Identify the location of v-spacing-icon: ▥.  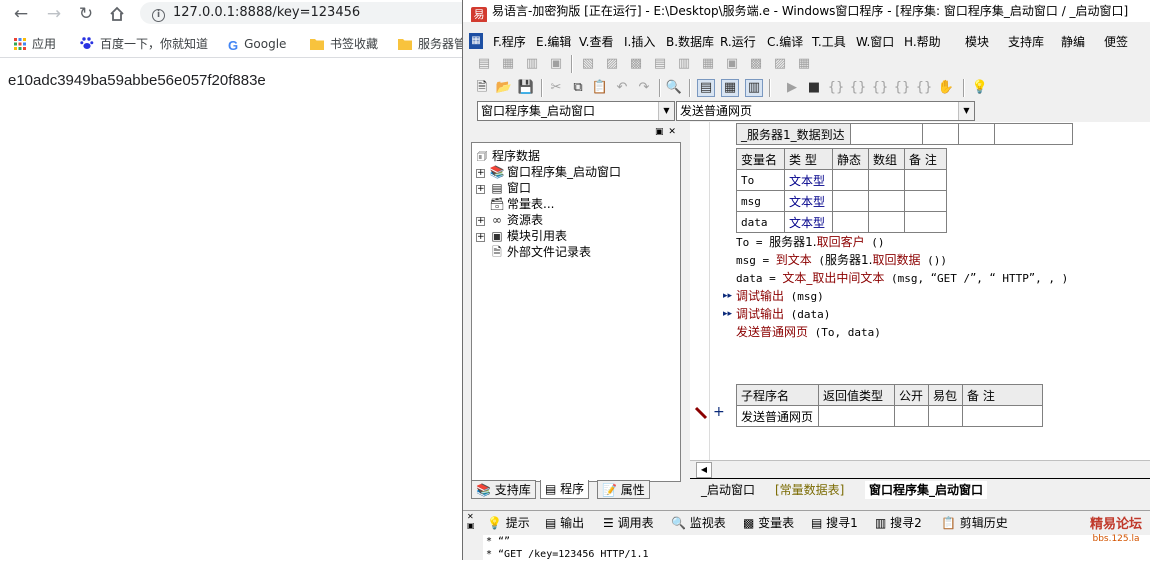
(684, 64).